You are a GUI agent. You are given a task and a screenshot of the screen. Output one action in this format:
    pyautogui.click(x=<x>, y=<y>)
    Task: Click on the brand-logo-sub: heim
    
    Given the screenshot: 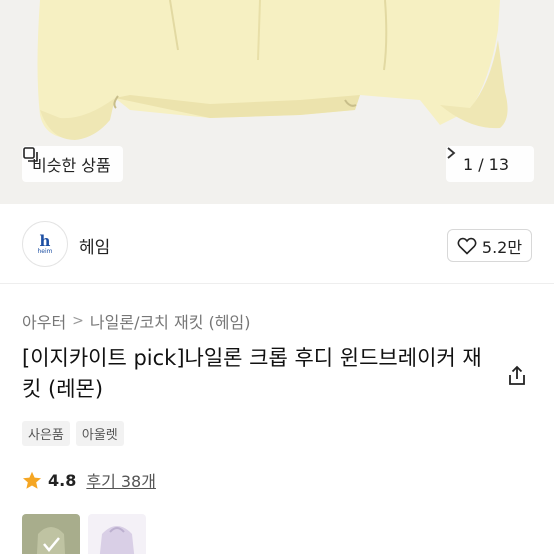 What is the action you would take?
    pyautogui.click(x=45, y=251)
    